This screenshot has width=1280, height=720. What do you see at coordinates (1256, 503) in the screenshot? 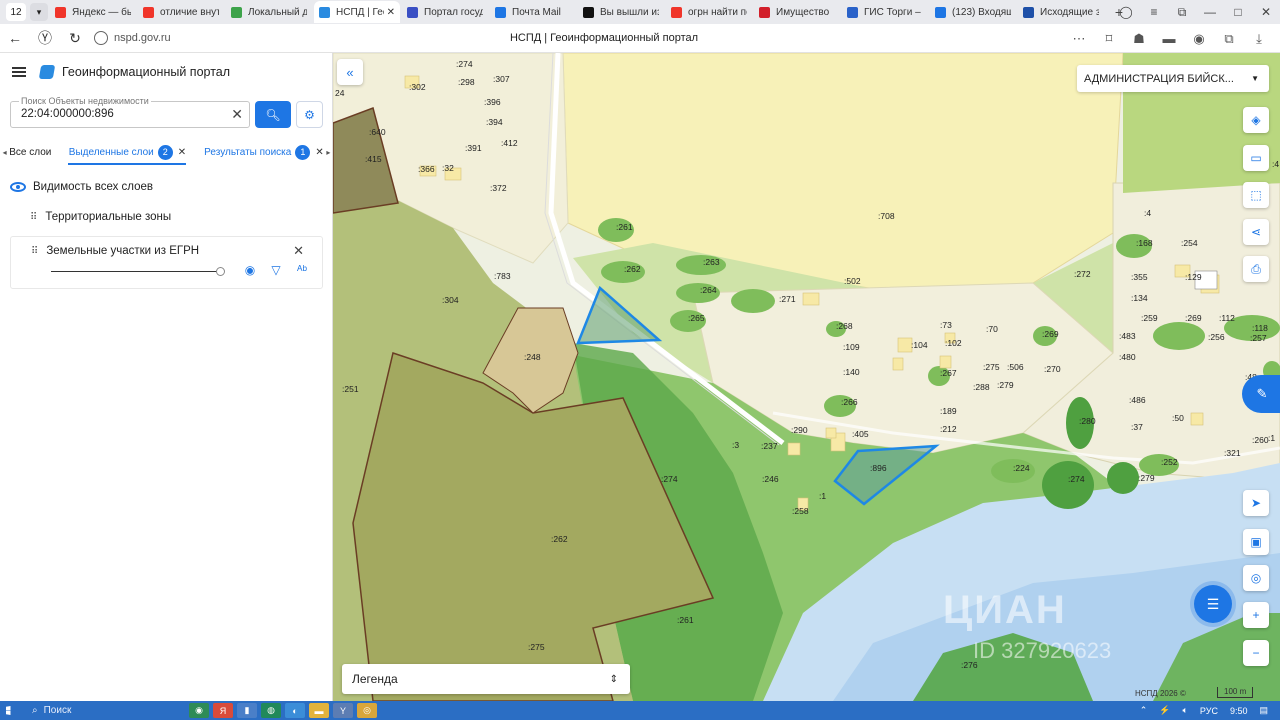
I see `locate-icon: ➤` at bounding box center [1256, 503].